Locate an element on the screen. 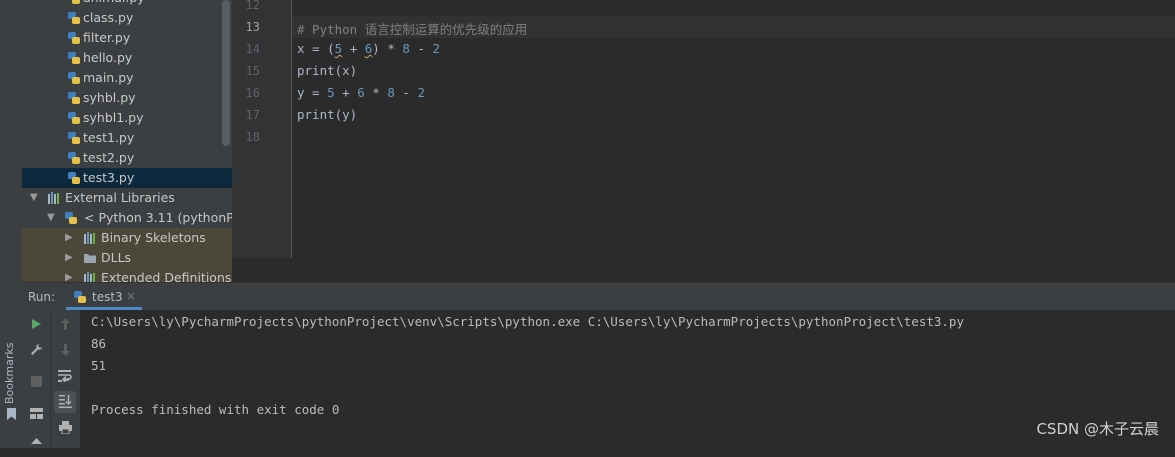 This screenshot has width=1175, height=457. tree-file-label: test1.py is located at coordinates (109, 137).